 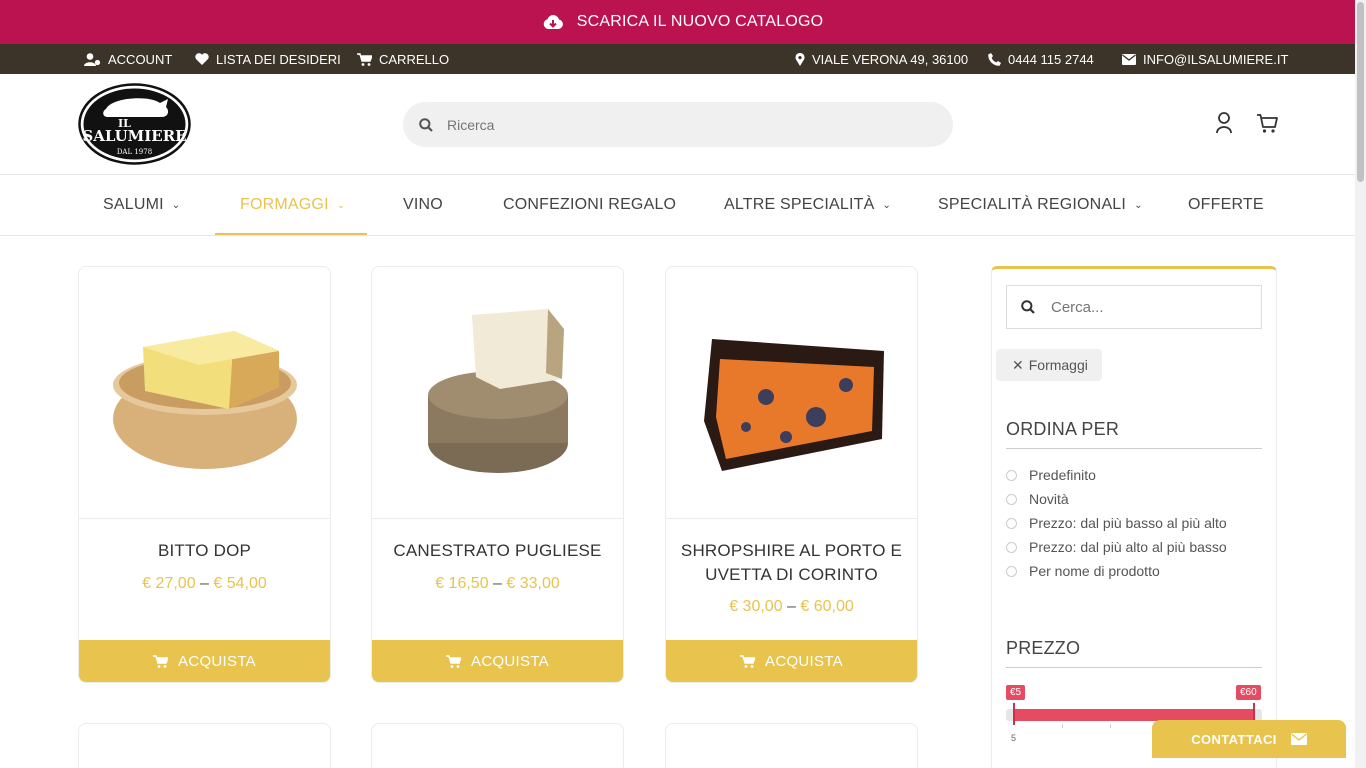 I want to click on close-icon: ✕, so click(x=1018, y=365).